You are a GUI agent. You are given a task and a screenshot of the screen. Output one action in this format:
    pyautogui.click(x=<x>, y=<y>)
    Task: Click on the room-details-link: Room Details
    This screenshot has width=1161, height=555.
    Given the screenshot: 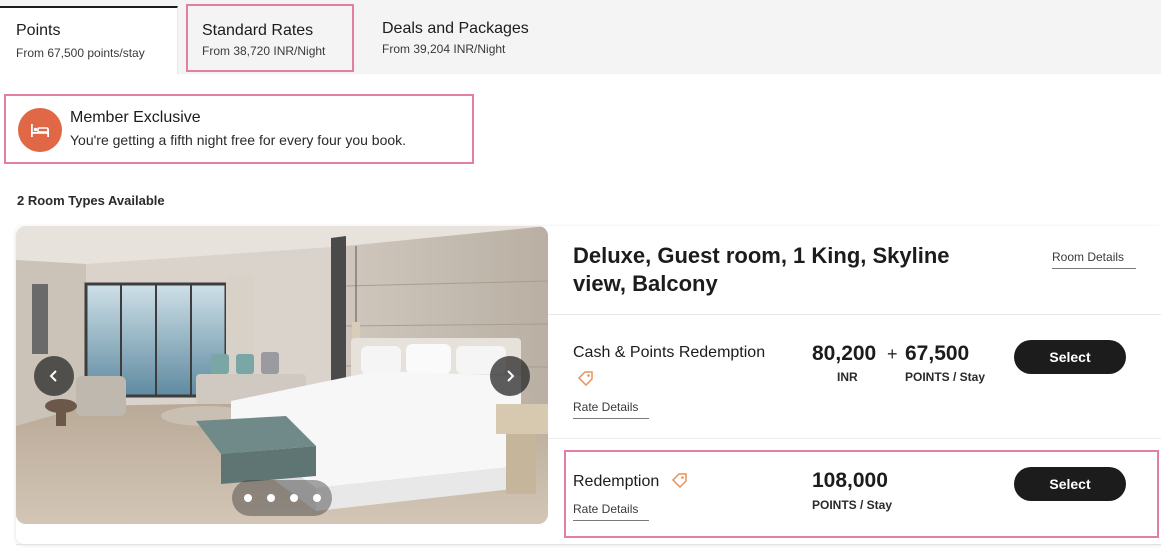 What is the action you would take?
    pyautogui.click(x=1094, y=259)
    